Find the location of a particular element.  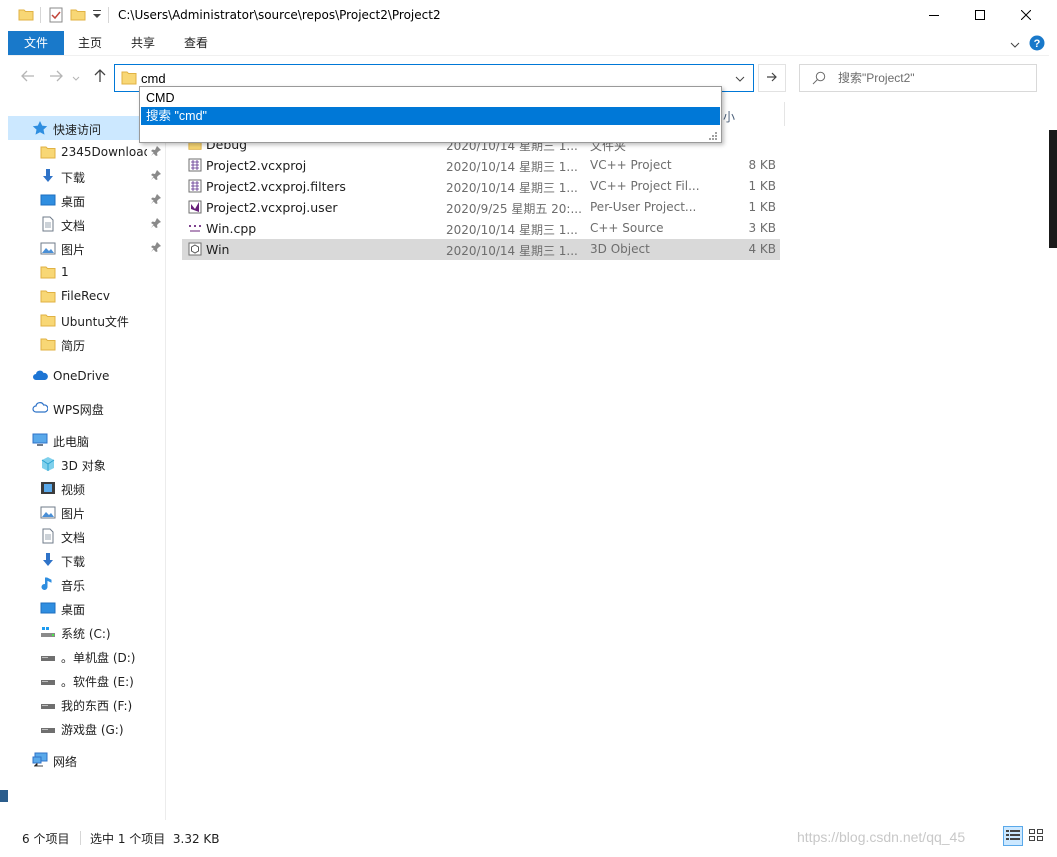

sidebar-item-label: 快速访问 is located at coordinates (77, 130).